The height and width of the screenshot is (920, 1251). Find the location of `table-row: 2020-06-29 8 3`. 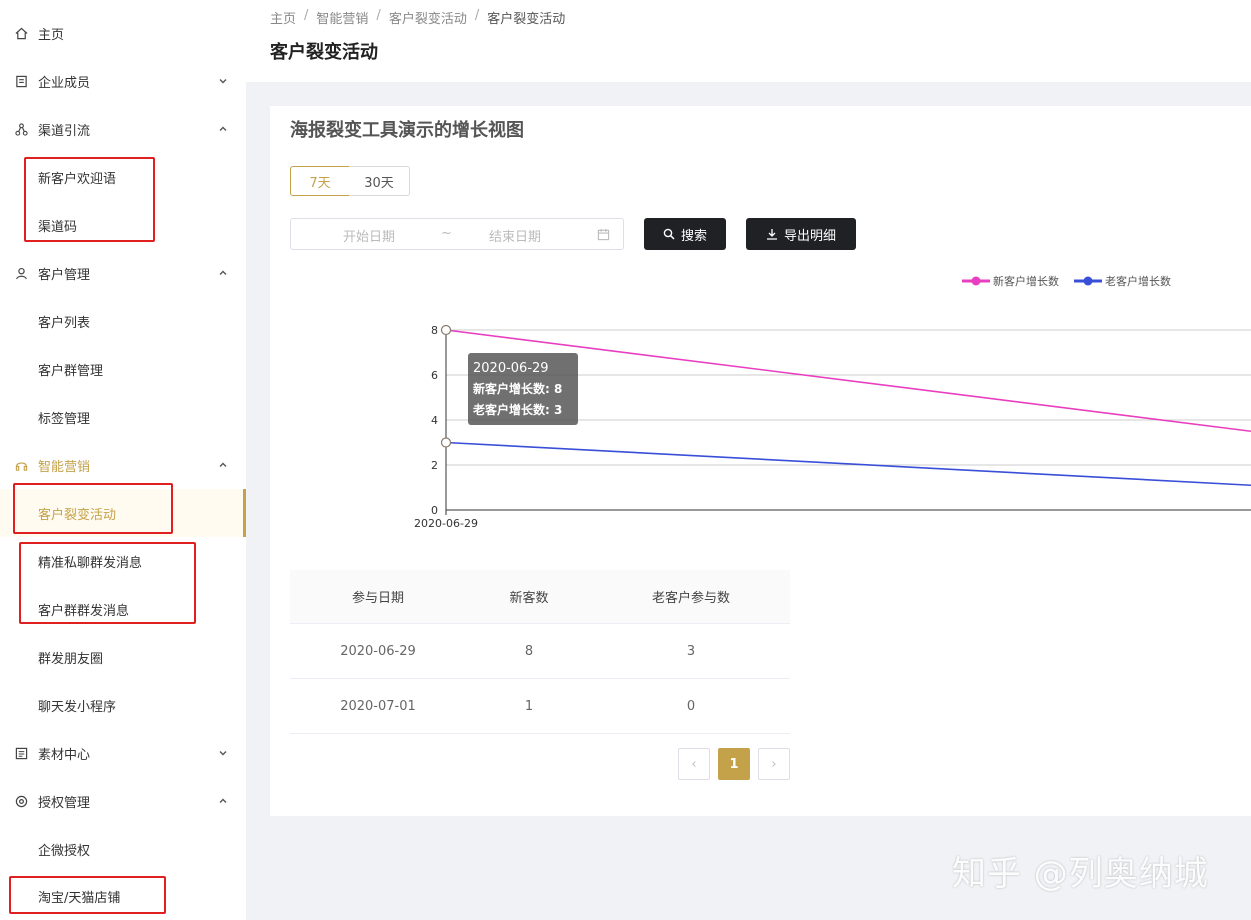

table-row: 2020-06-29 8 3 is located at coordinates (540, 651).